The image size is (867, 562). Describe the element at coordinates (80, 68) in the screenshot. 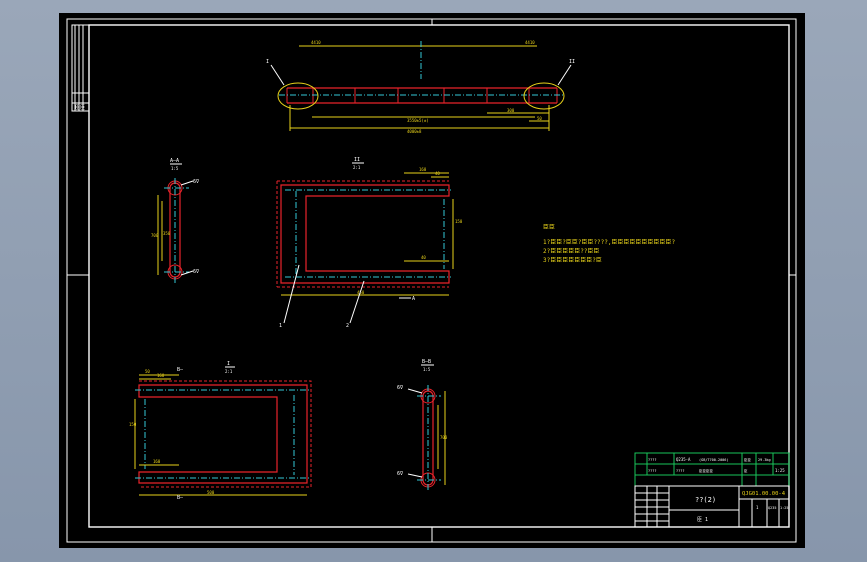

I see `side-strip: ⾂⾂` at that location.